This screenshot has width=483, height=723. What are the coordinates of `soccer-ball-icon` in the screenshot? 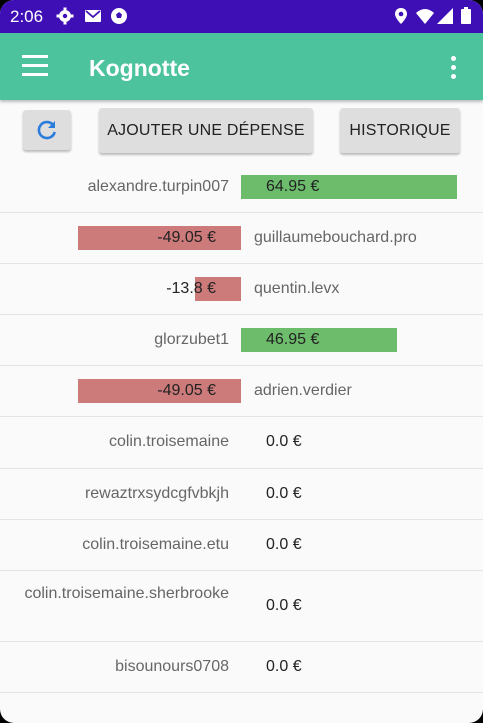 It's located at (119, 16).